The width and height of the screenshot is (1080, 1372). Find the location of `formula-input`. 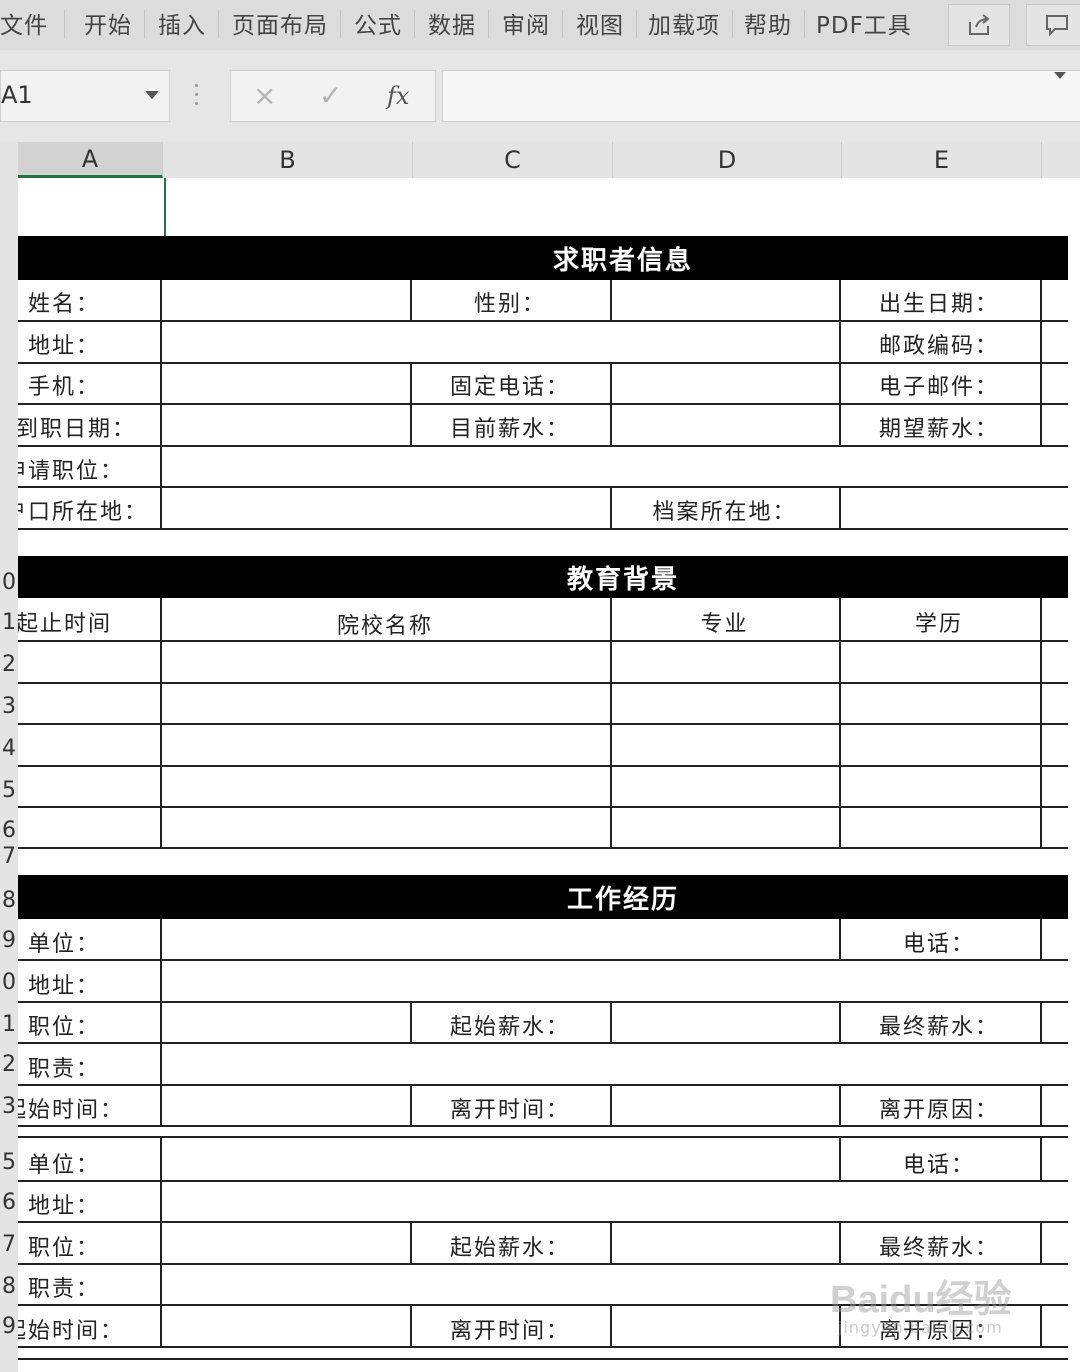

formula-input is located at coordinates (761, 96).